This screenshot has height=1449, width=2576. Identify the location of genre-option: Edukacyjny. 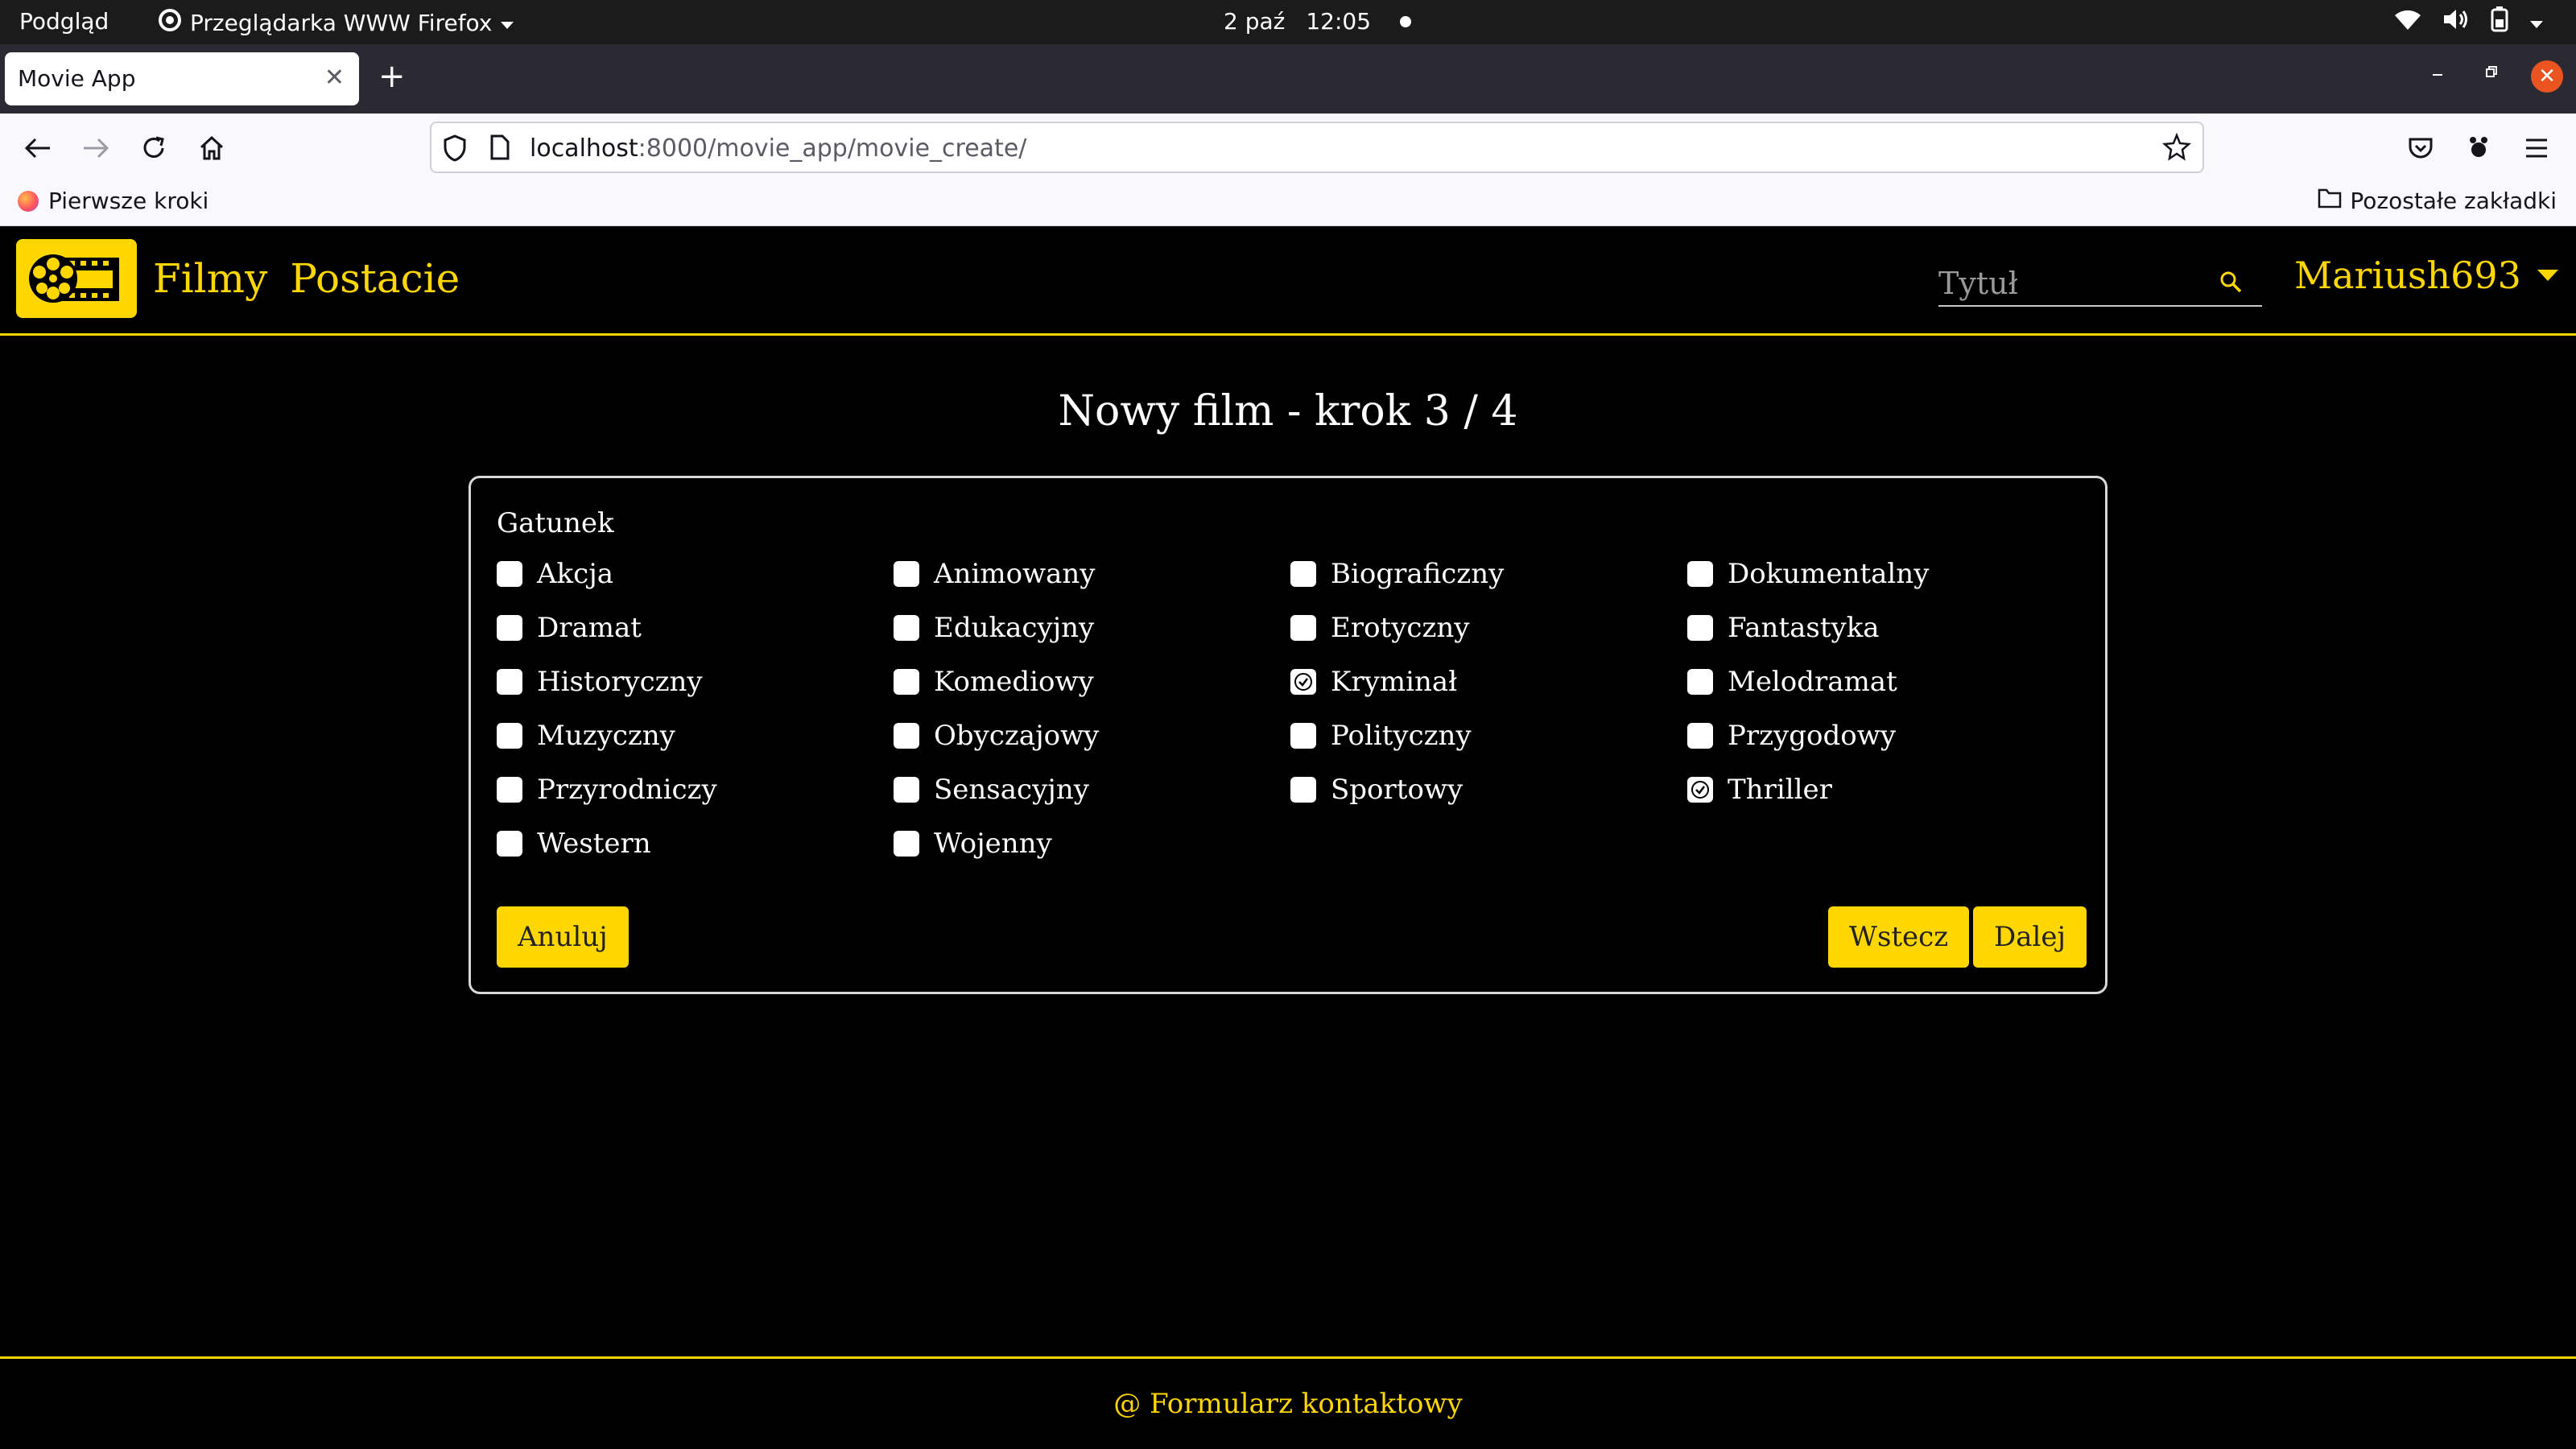
(1092, 627).